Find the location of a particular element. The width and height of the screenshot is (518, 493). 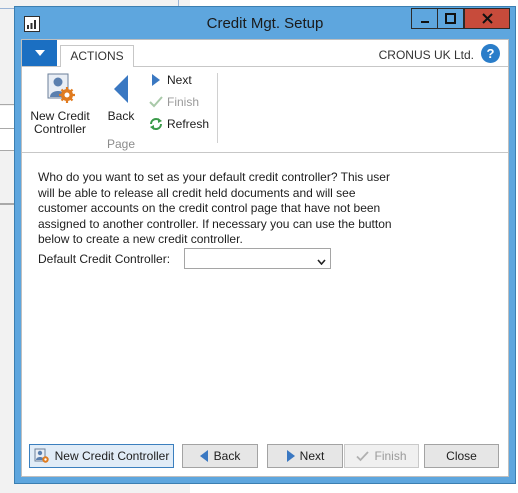

ribbon-refresh-button: Refresh is located at coordinates (178, 124).